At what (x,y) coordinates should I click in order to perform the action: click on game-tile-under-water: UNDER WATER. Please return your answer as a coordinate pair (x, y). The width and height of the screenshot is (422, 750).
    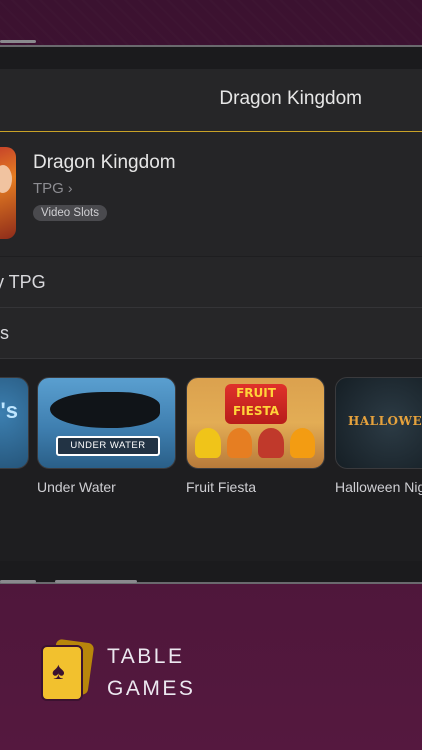
    Looking at the image, I should click on (106, 423).